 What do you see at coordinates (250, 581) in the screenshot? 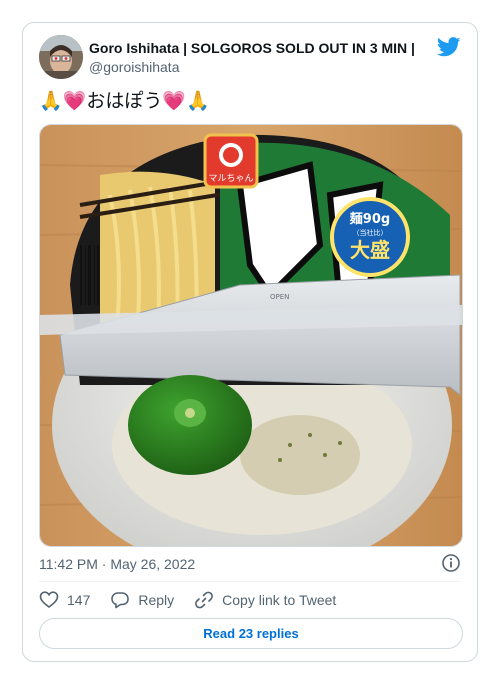
I see `divider` at bounding box center [250, 581].